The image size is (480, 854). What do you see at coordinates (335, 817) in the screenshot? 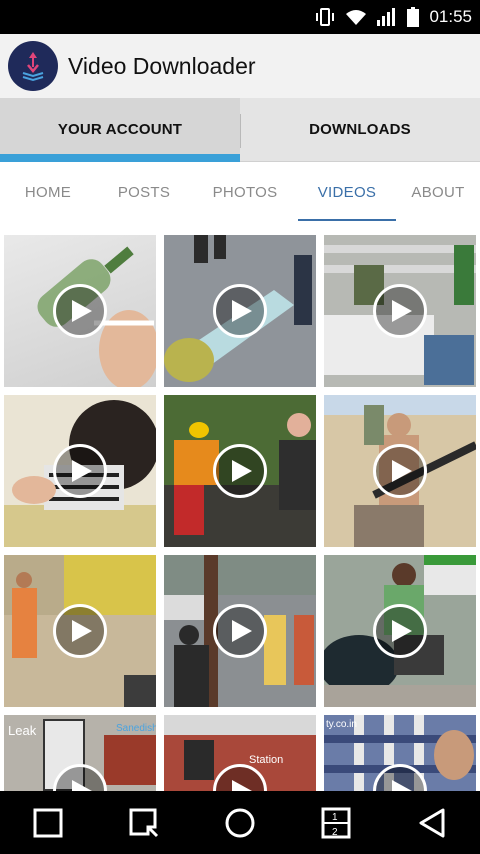
I see `svg-text: 1` at bounding box center [335, 817].